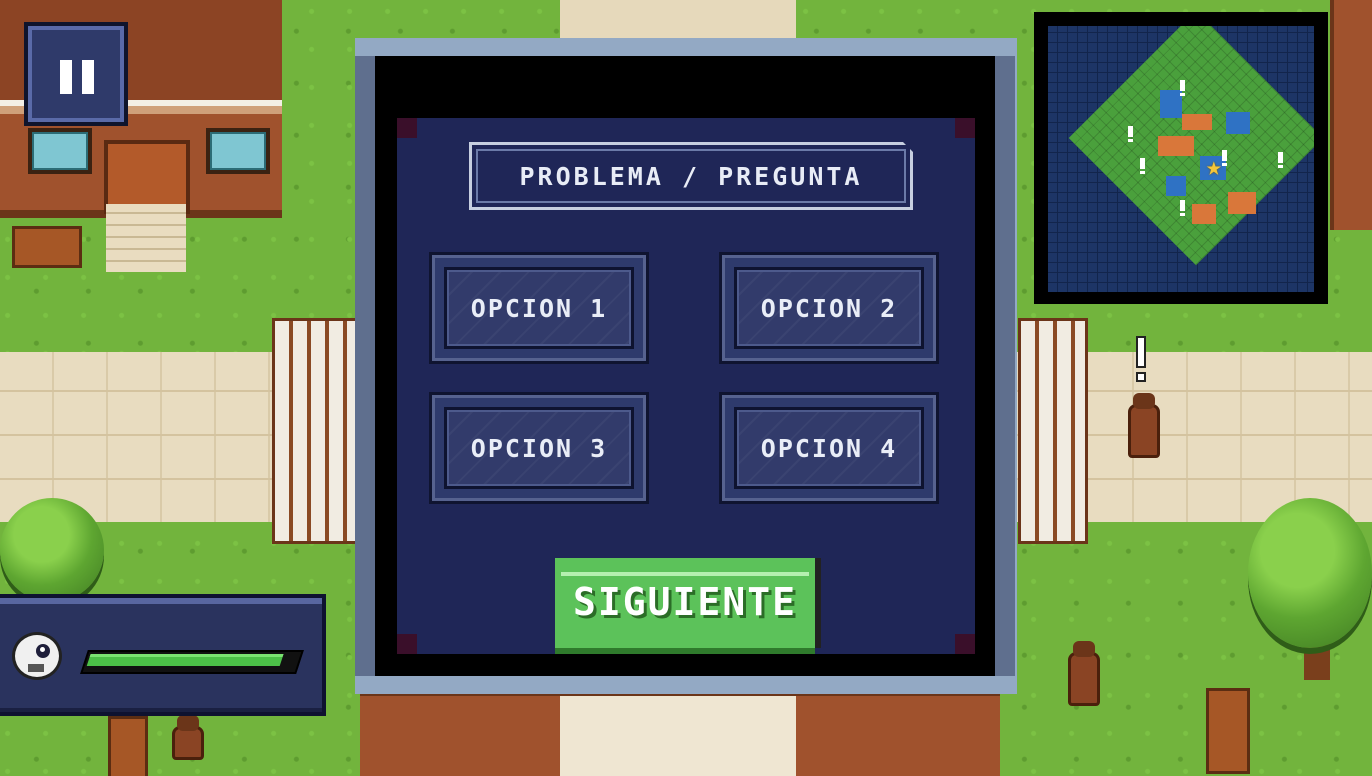 This screenshot has height=776, width=1372. I want to click on option-4-label: OPCION 4, so click(829, 448).